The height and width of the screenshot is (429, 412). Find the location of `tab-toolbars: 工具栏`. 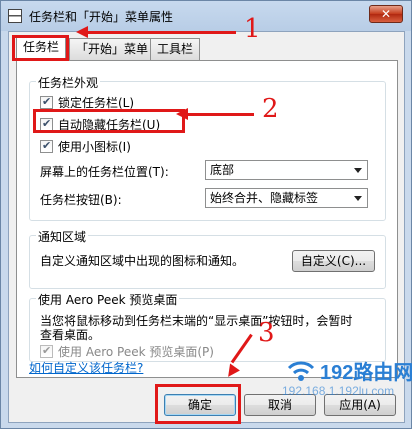

tab-toolbars: 工具栏 is located at coordinates (175, 49).